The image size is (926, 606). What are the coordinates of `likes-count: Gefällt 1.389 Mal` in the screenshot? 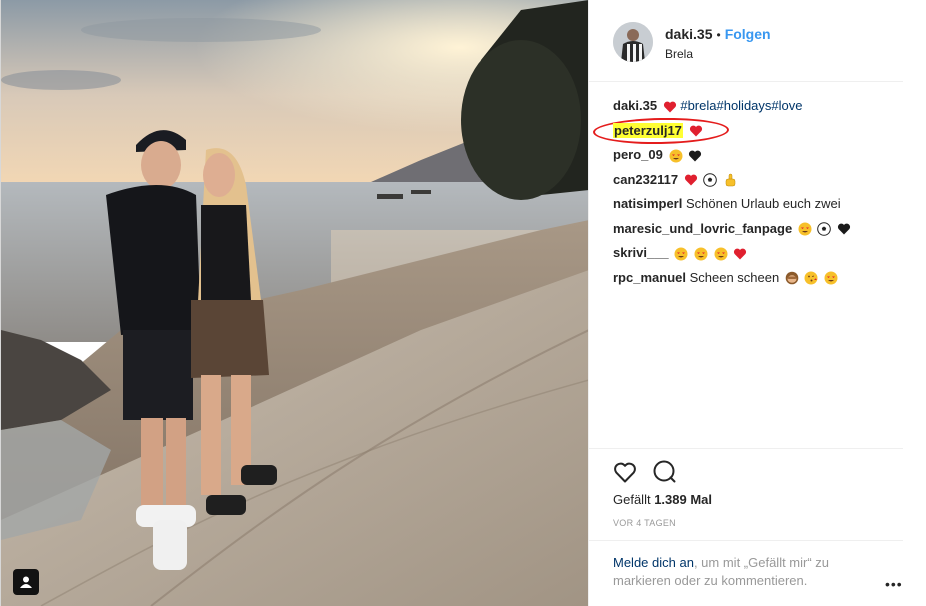 It's located at (662, 499).